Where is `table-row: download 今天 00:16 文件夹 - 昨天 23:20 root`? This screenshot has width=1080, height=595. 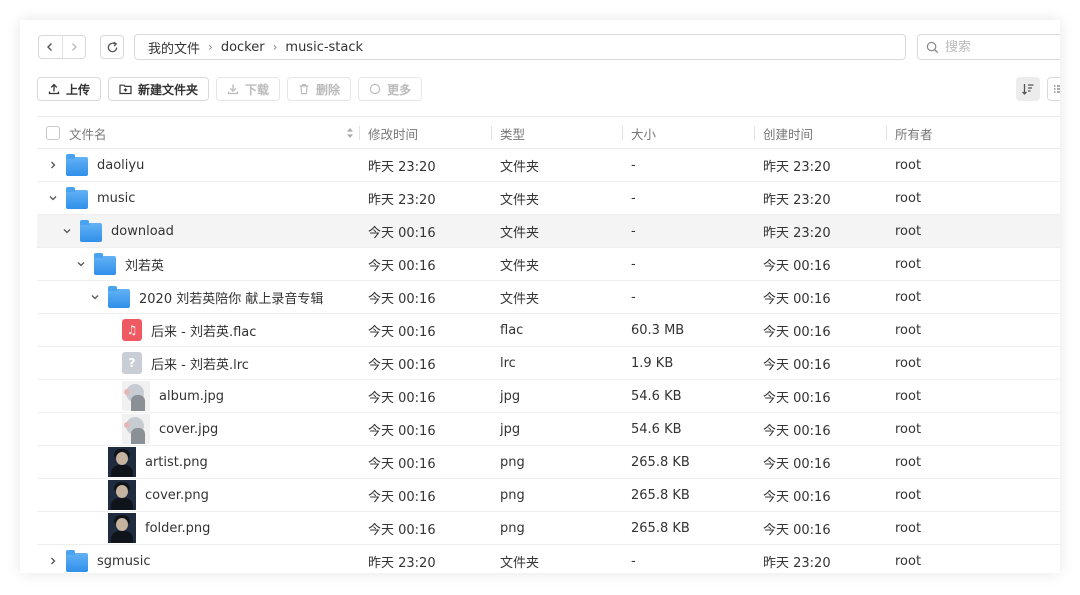 table-row: download 今天 00:16 文件夹 - 昨天 23:20 root is located at coordinates (548, 231).